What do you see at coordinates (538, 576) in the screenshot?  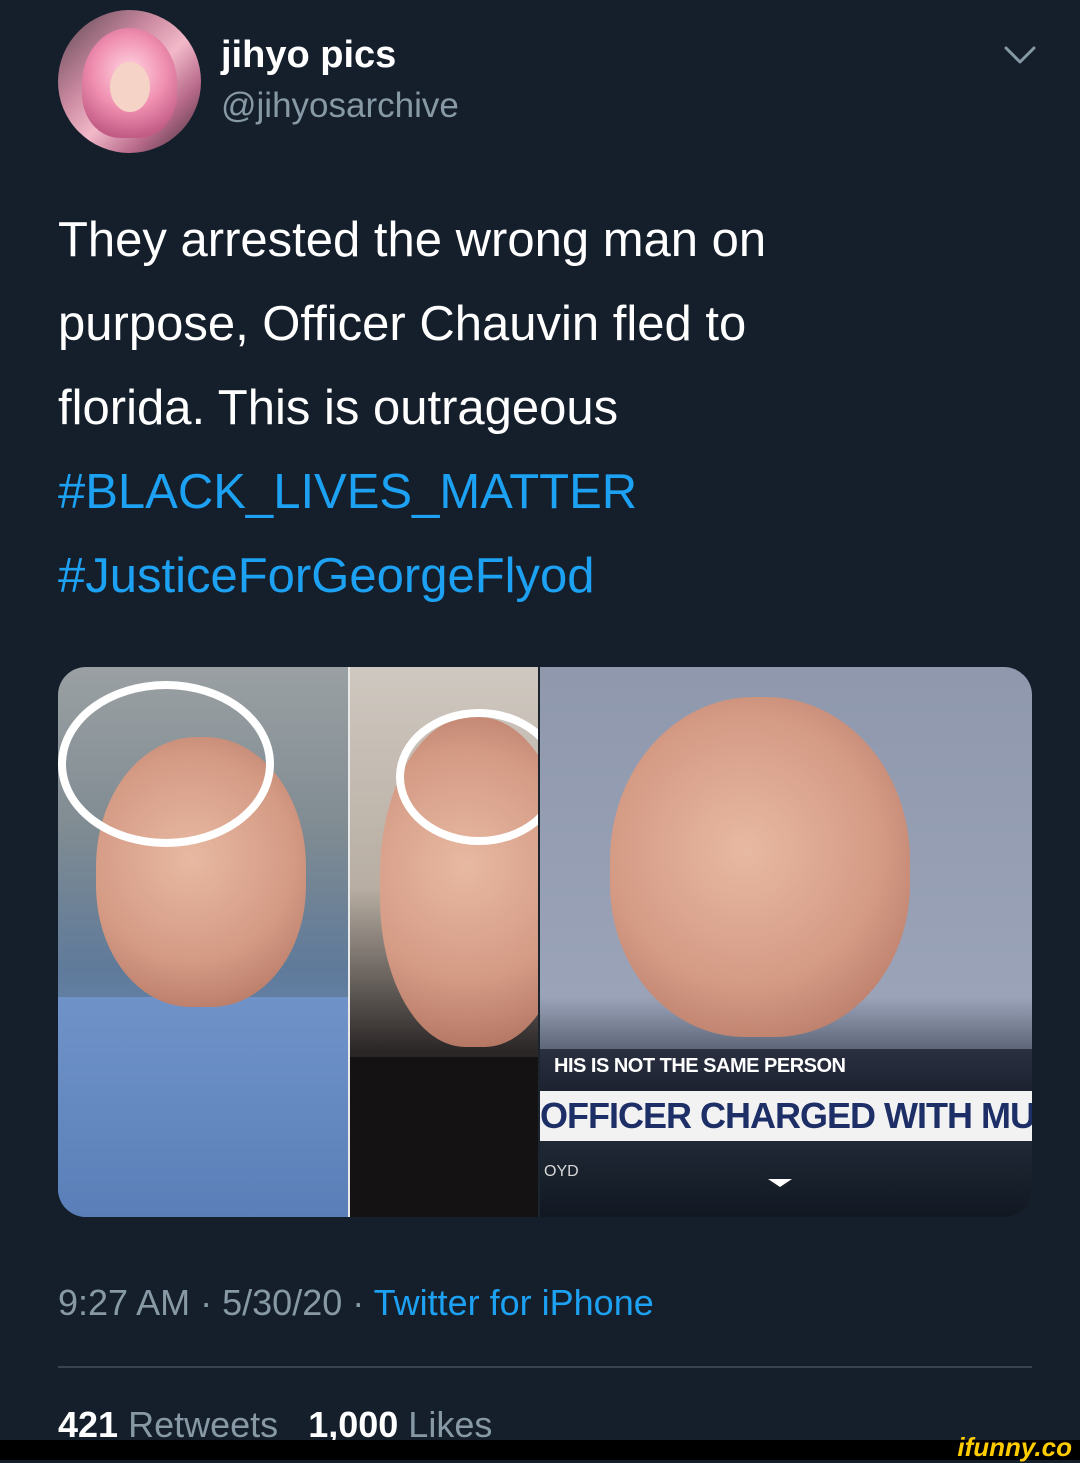 I see `hashtag-link: #JusticeForGeorgeFlyod` at bounding box center [538, 576].